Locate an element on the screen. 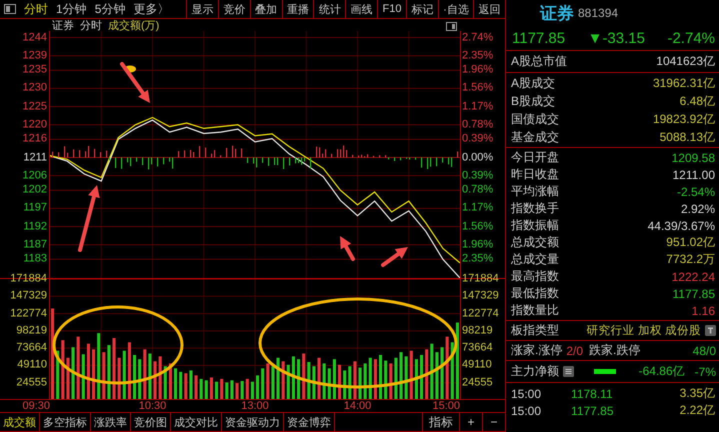 The image size is (719, 432). toolbar-button: 竞价 is located at coordinates (234, 9).